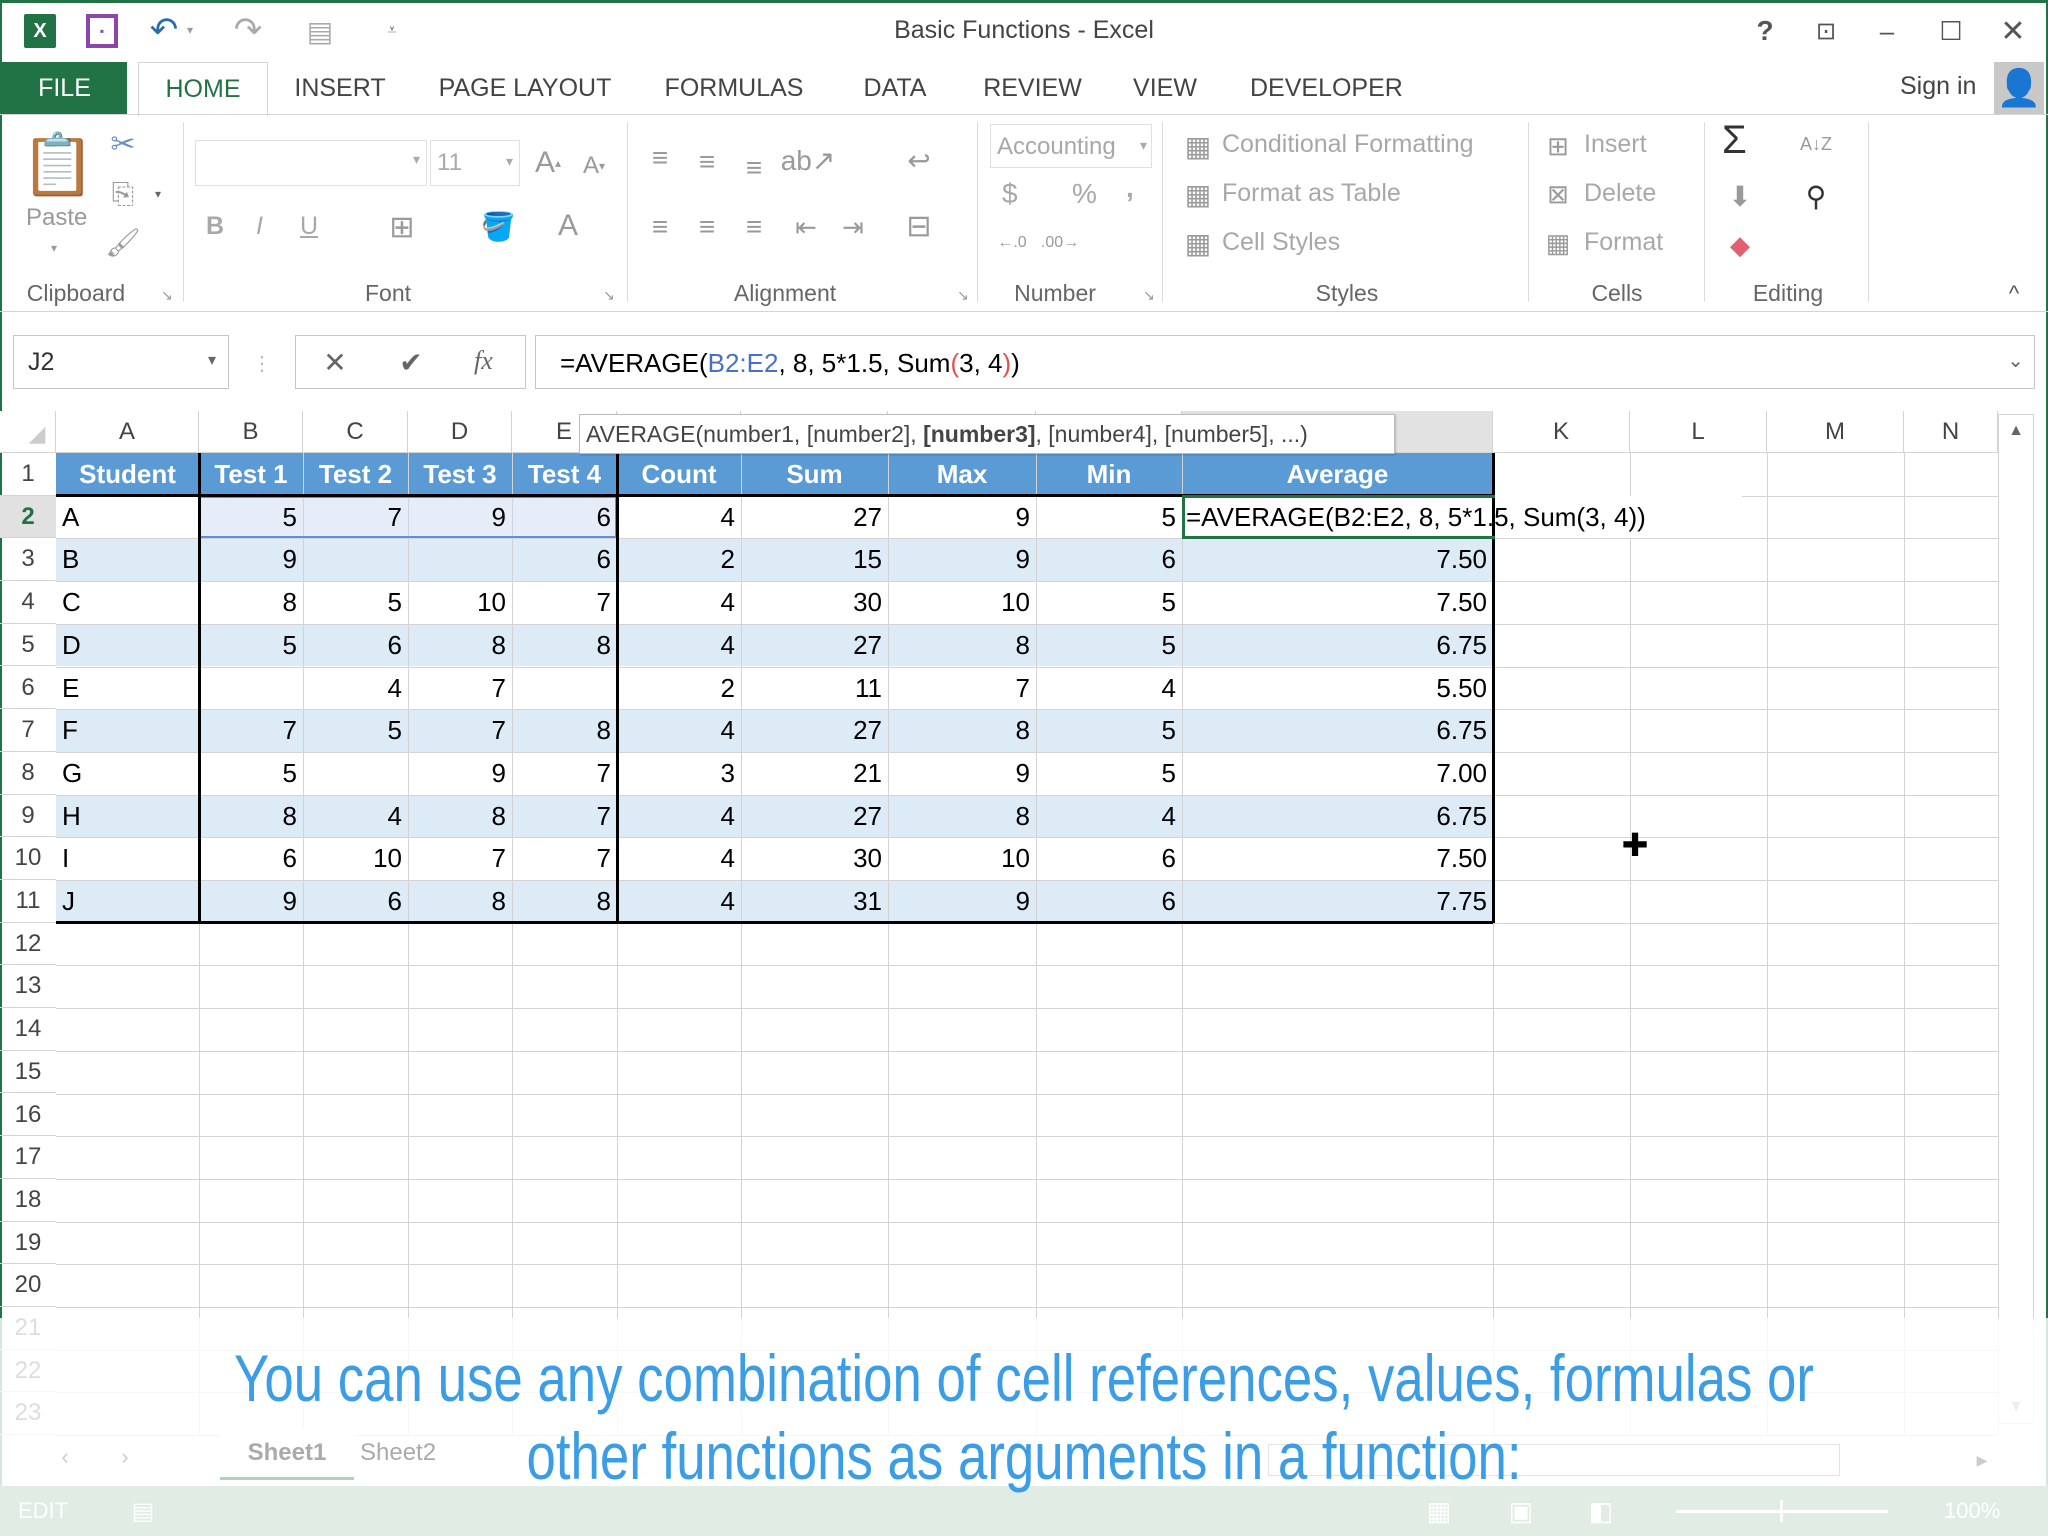 Image resolution: width=2048 pixels, height=1536 pixels. What do you see at coordinates (707, 162) in the screenshot?
I see `middle-align-icon: ≡` at bounding box center [707, 162].